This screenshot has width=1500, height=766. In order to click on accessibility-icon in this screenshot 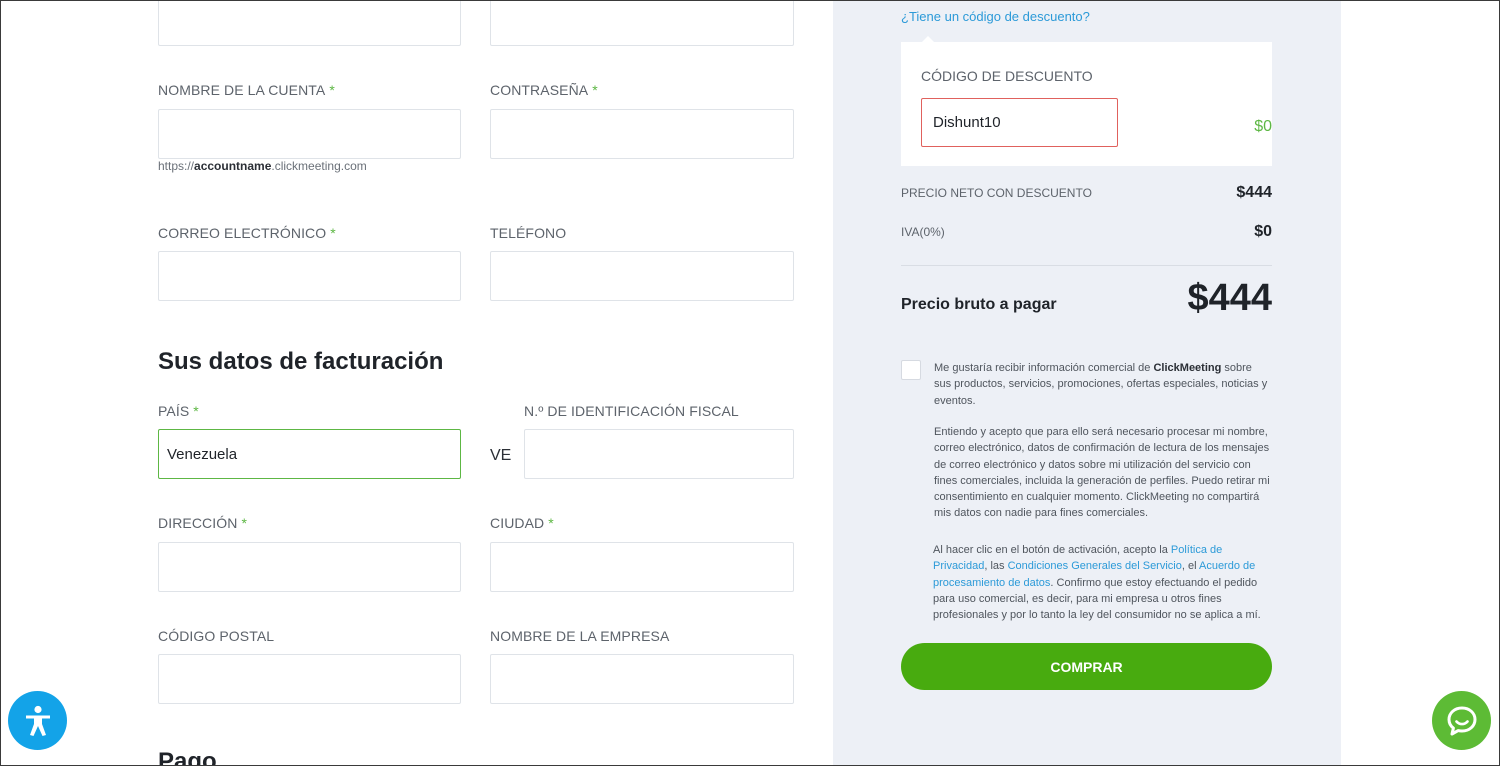, I will do `click(37, 720)`.